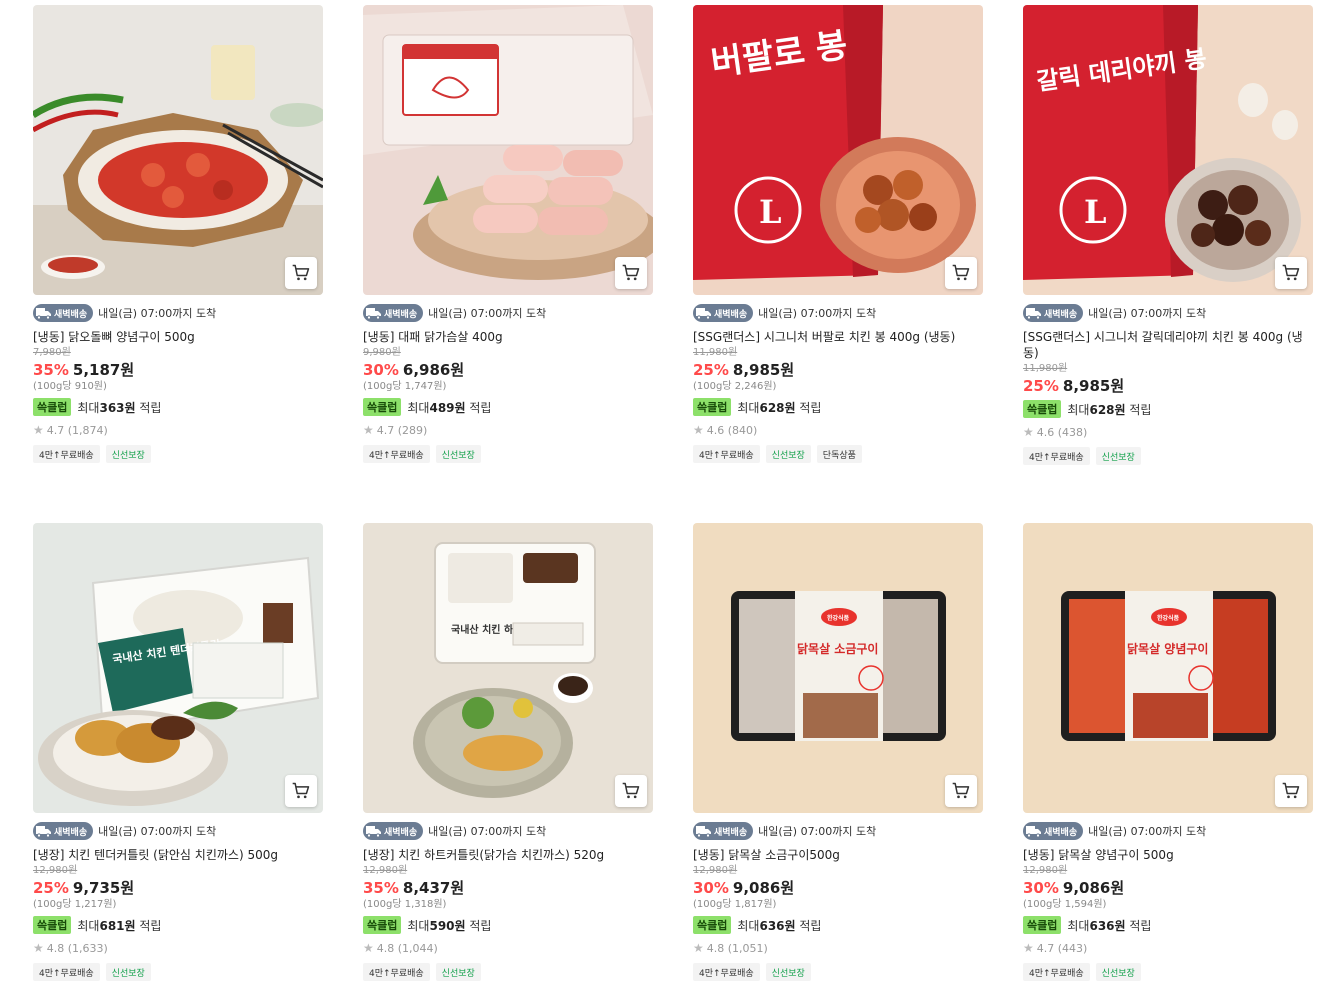 The image size is (1318, 1006). Describe the element at coordinates (52, 352) in the screenshot. I see `original-price: 7,980원` at that location.